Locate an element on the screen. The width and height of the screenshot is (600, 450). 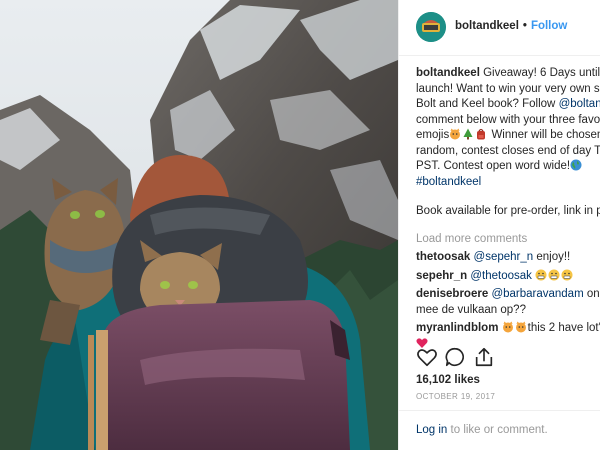
caption-line-6: random, contest closes end of day Thur is located at coordinates (508, 150).